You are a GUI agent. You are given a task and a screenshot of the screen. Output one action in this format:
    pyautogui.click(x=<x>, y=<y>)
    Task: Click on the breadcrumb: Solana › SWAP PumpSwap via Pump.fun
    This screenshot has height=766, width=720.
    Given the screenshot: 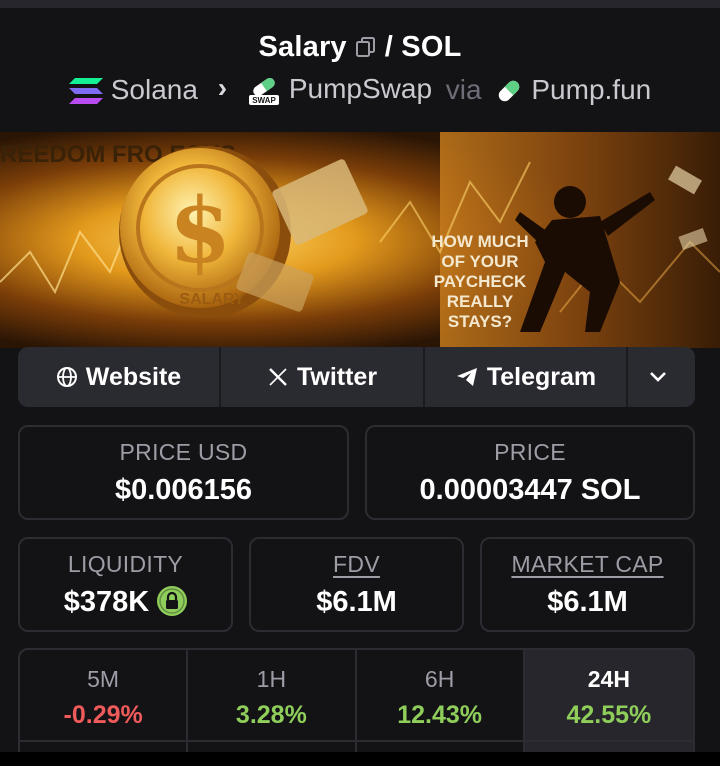 What is the action you would take?
    pyautogui.click(x=360, y=89)
    